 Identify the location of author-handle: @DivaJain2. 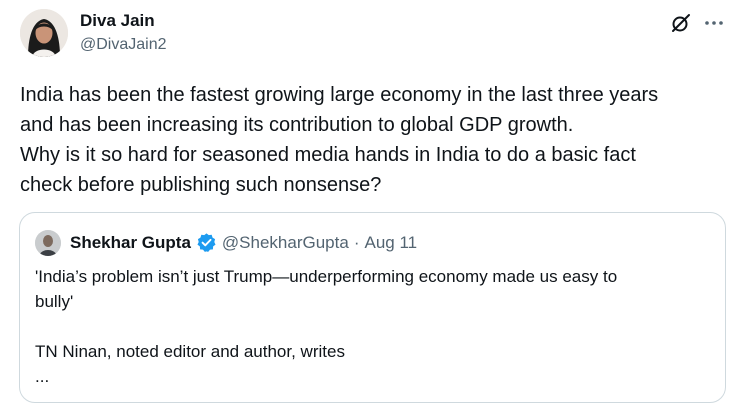
(123, 45).